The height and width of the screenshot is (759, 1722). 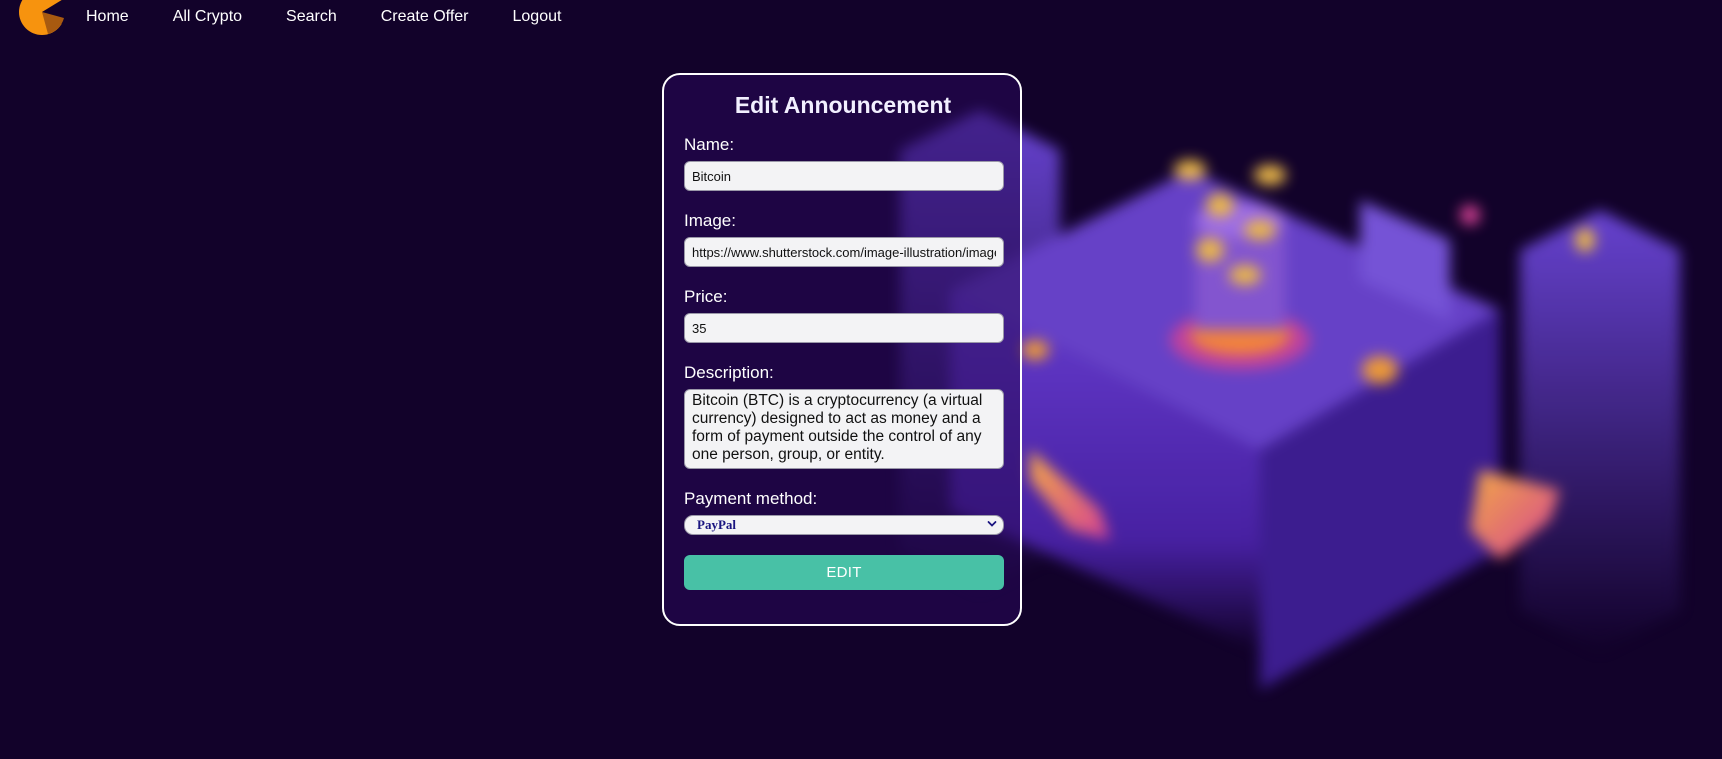 I want to click on price-label: Price:, so click(x=706, y=296).